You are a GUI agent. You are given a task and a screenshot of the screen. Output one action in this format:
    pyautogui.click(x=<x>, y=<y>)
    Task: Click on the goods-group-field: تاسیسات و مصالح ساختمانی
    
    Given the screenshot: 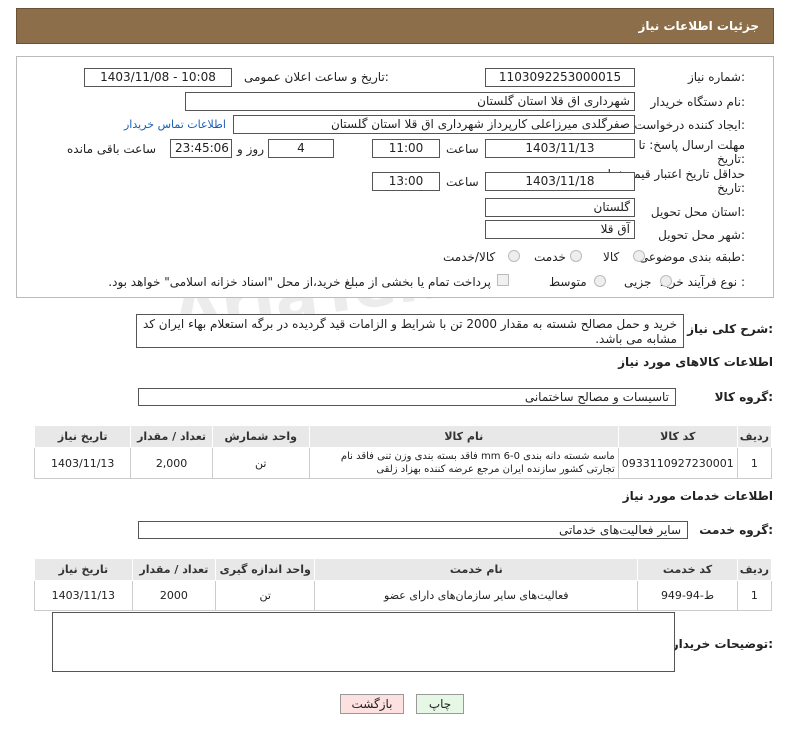 What is the action you would take?
    pyautogui.click(x=407, y=397)
    